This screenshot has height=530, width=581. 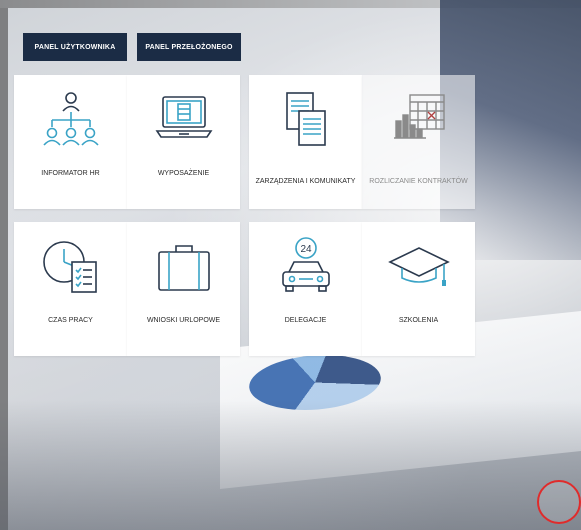 I want to click on tile-label: CZAS PRACY, so click(x=70, y=320).